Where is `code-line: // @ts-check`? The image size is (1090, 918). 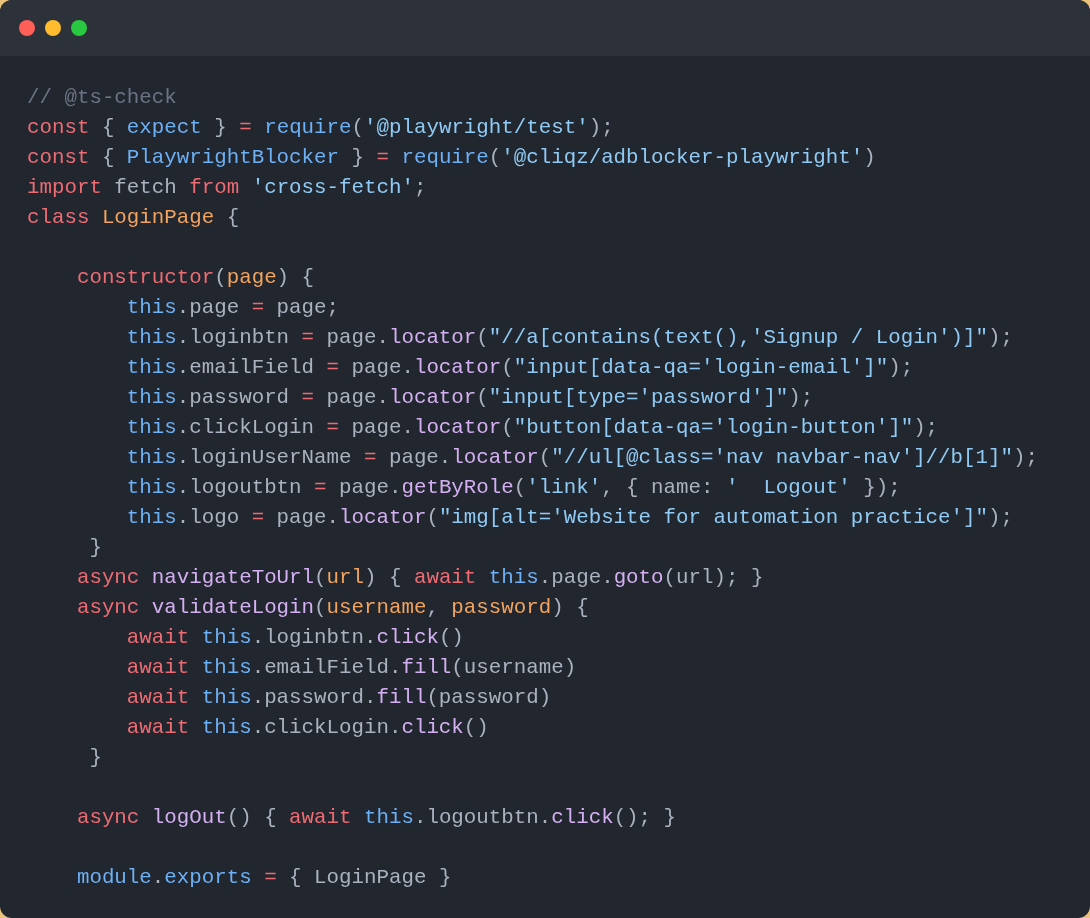 code-line: // @ts-check is located at coordinates (102, 97).